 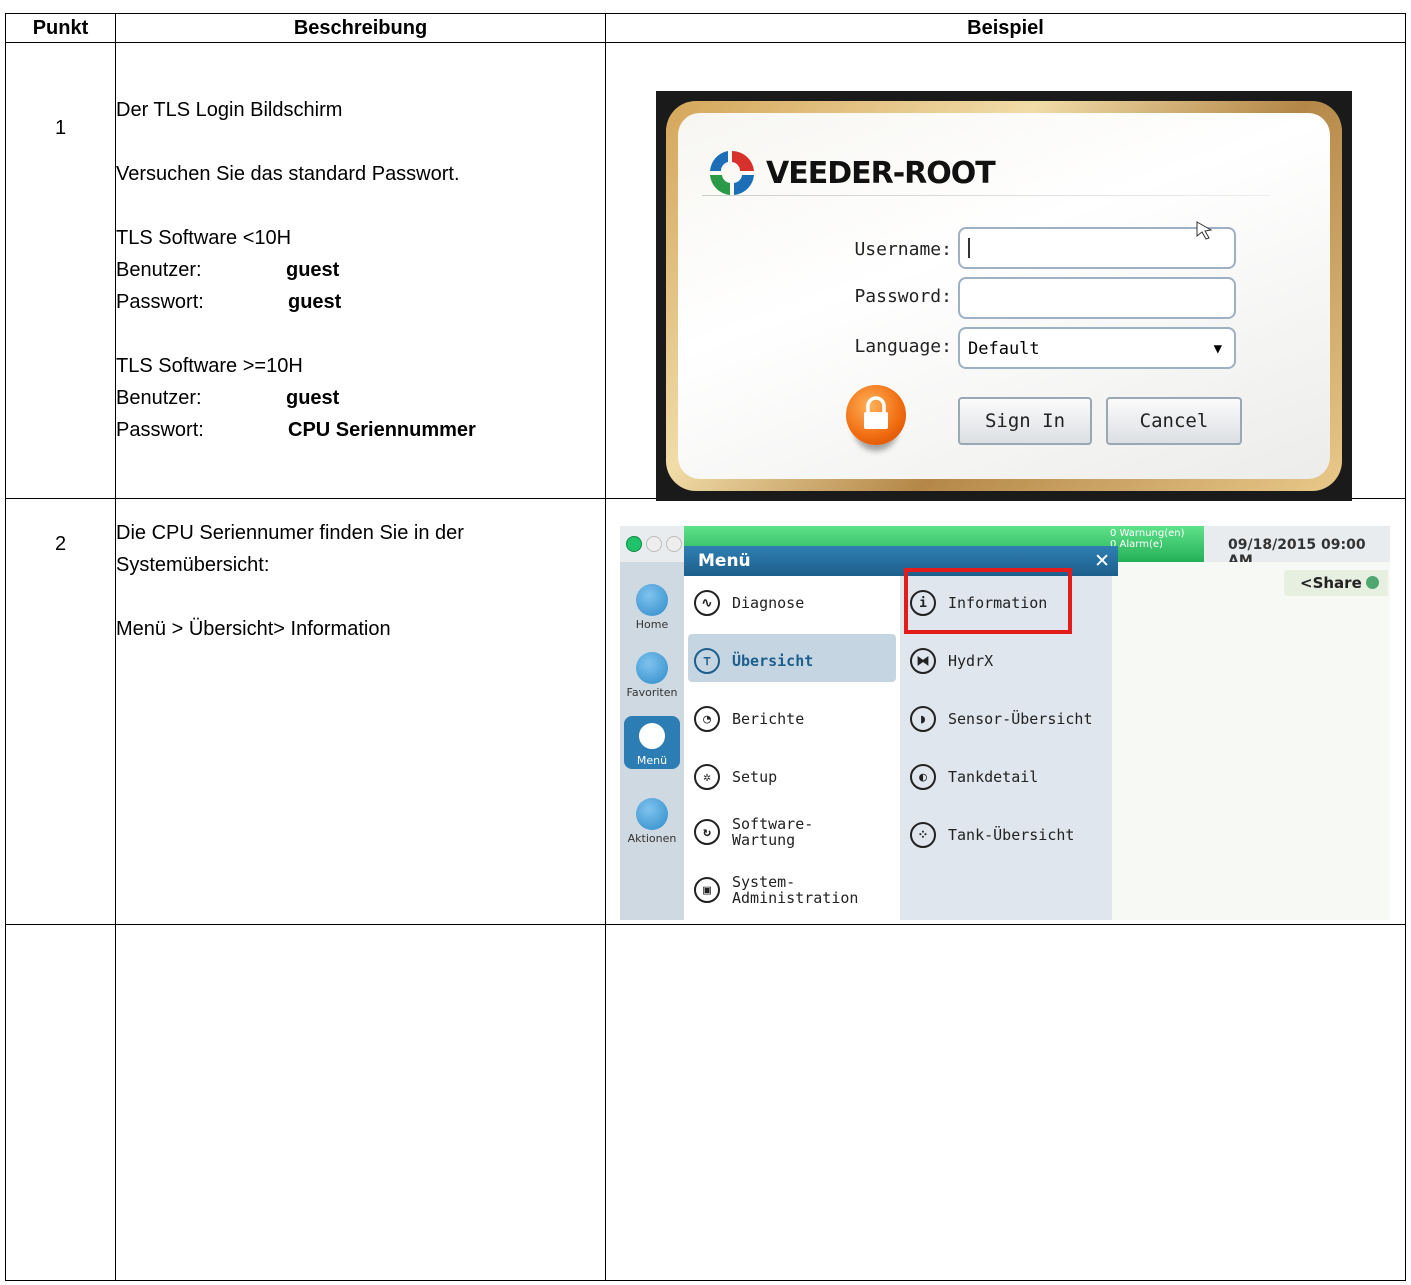 I want to click on menu-item-software-wartung: ↻ Software- Wartung, so click(x=753, y=832).